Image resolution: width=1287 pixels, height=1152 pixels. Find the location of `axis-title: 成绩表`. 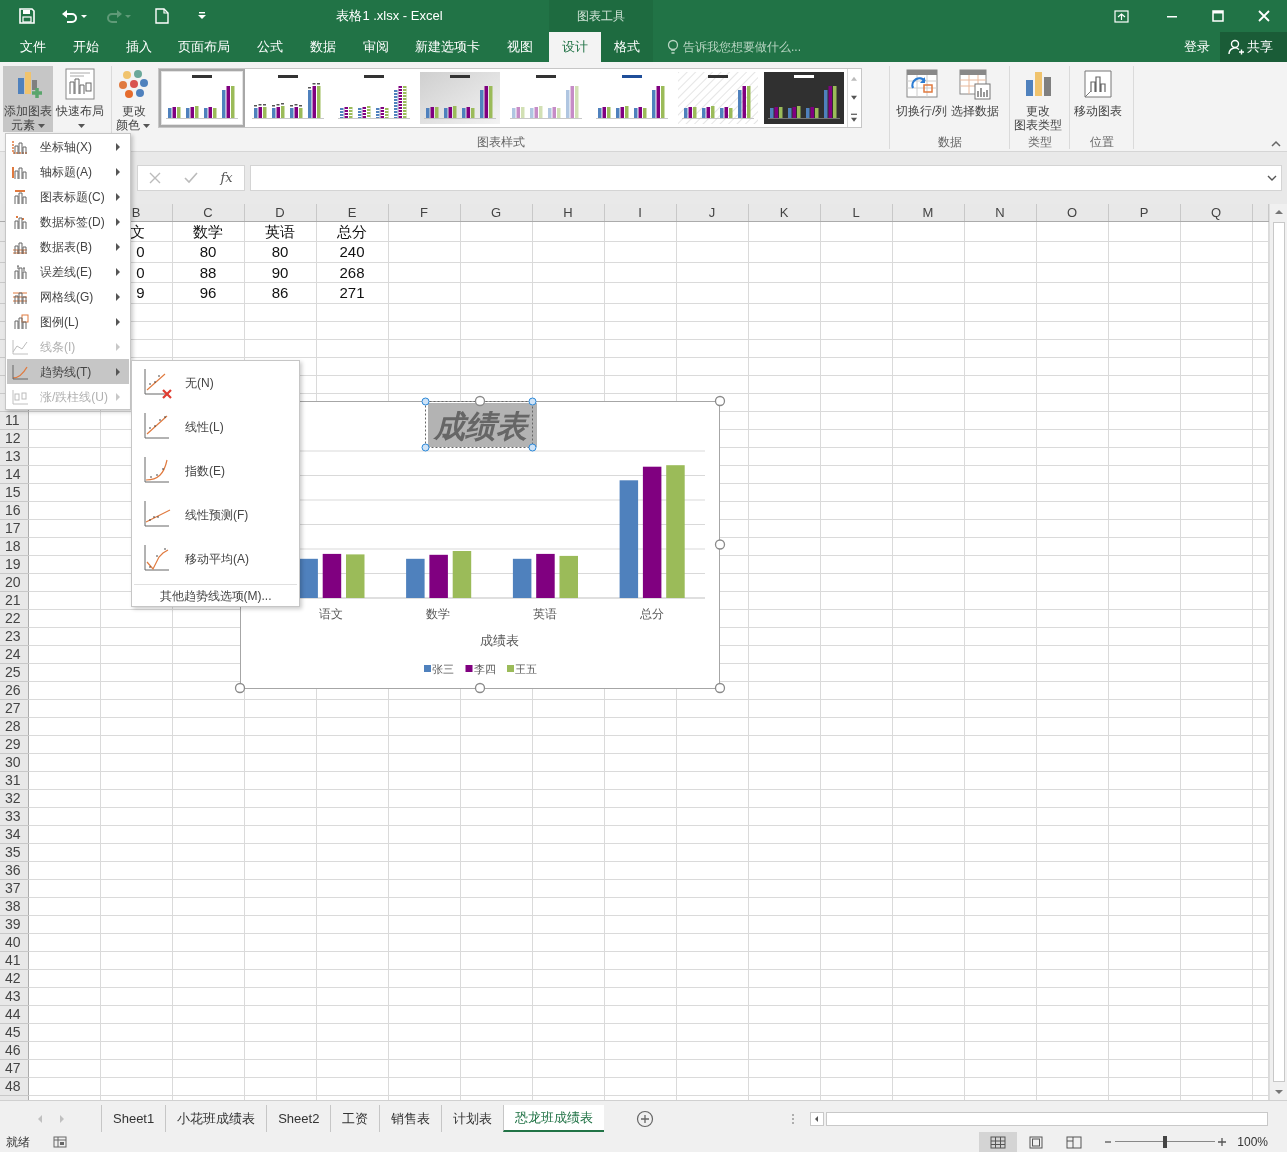

axis-title: 成绩表 is located at coordinates (499, 641).